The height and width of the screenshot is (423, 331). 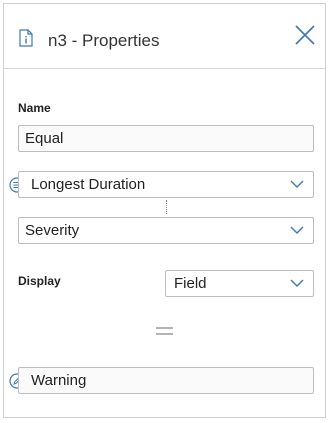 What do you see at coordinates (239, 283) in the screenshot?
I see `display-select: Field` at bounding box center [239, 283].